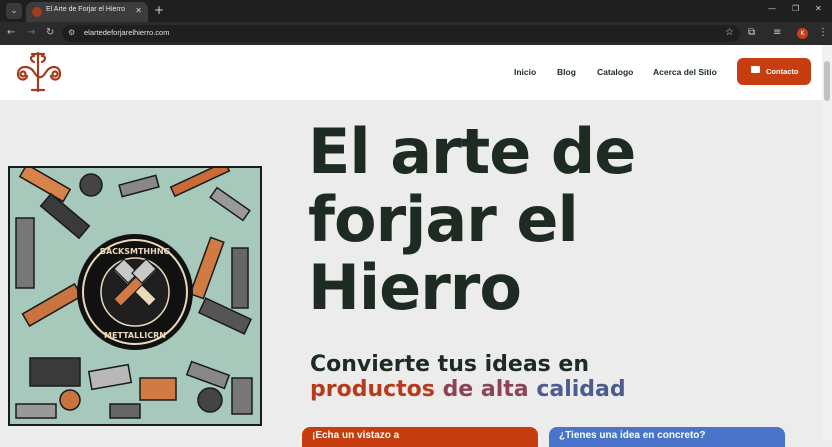 The image size is (832, 447). What do you see at coordinates (782, 71) in the screenshot?
I see `contact-label: Contacto` at bounding box center [782, 71].